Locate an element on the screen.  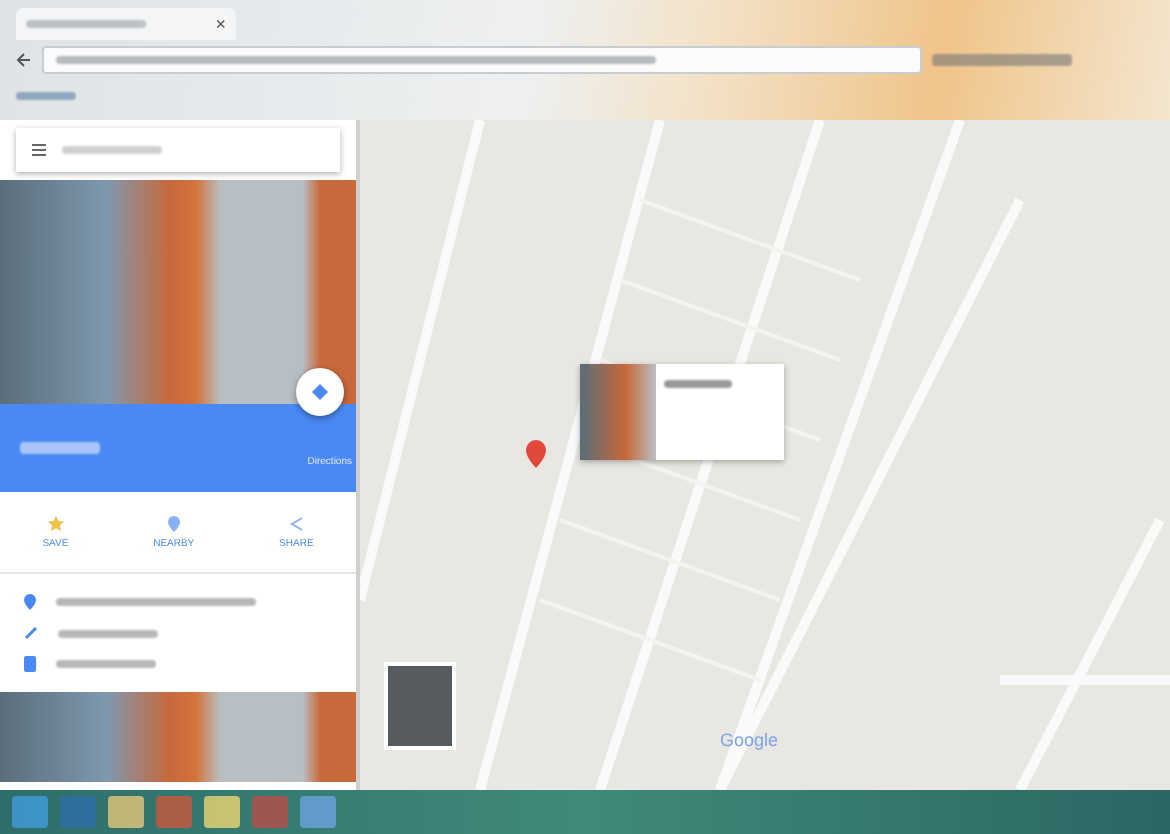
search-field is located at coordinates (178, 150).